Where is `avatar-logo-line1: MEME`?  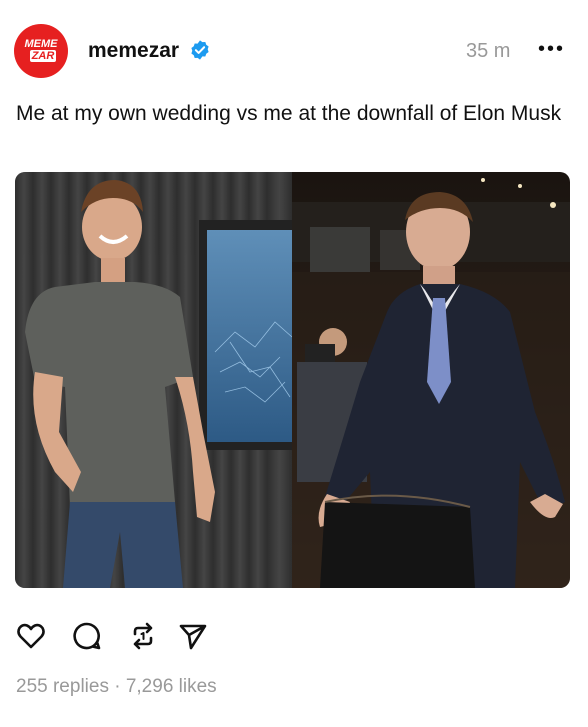
avatar-logo-line1: MEME is located at coordinates (41, 44).